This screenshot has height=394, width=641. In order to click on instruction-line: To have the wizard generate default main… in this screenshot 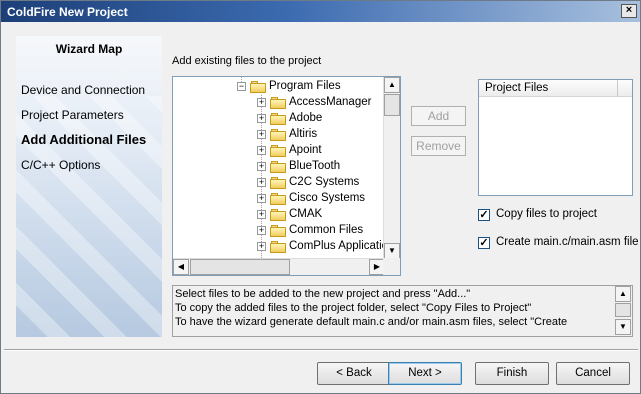, I will do `click(371, 322)`.